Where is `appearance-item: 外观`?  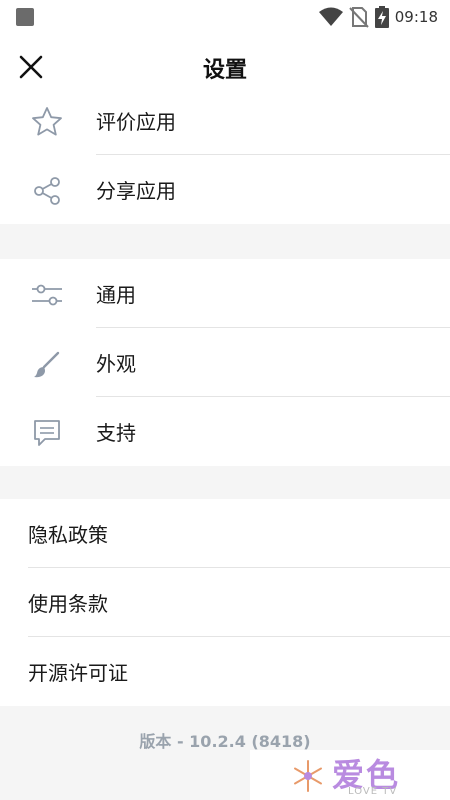 appearance-item: 外观 is located at coordinates (225, 362).